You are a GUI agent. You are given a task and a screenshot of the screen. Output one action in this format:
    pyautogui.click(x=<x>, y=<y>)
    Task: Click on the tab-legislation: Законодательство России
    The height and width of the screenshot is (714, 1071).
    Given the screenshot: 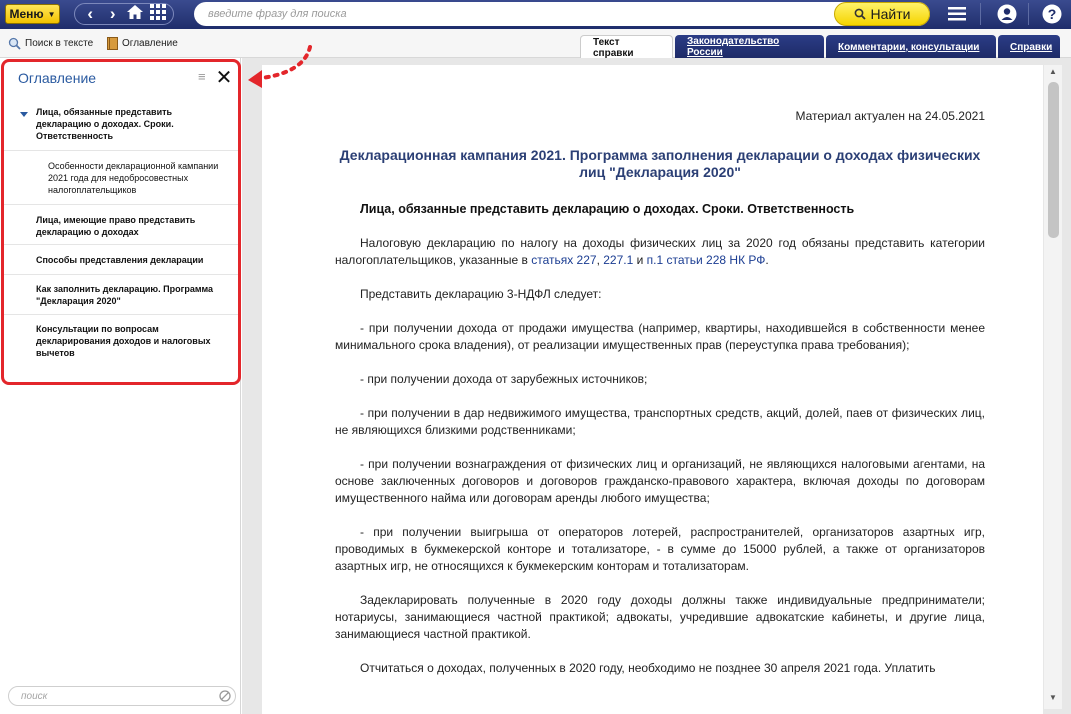 What is the action you would take?
    pyautogui.click(x=749, y=47)
    